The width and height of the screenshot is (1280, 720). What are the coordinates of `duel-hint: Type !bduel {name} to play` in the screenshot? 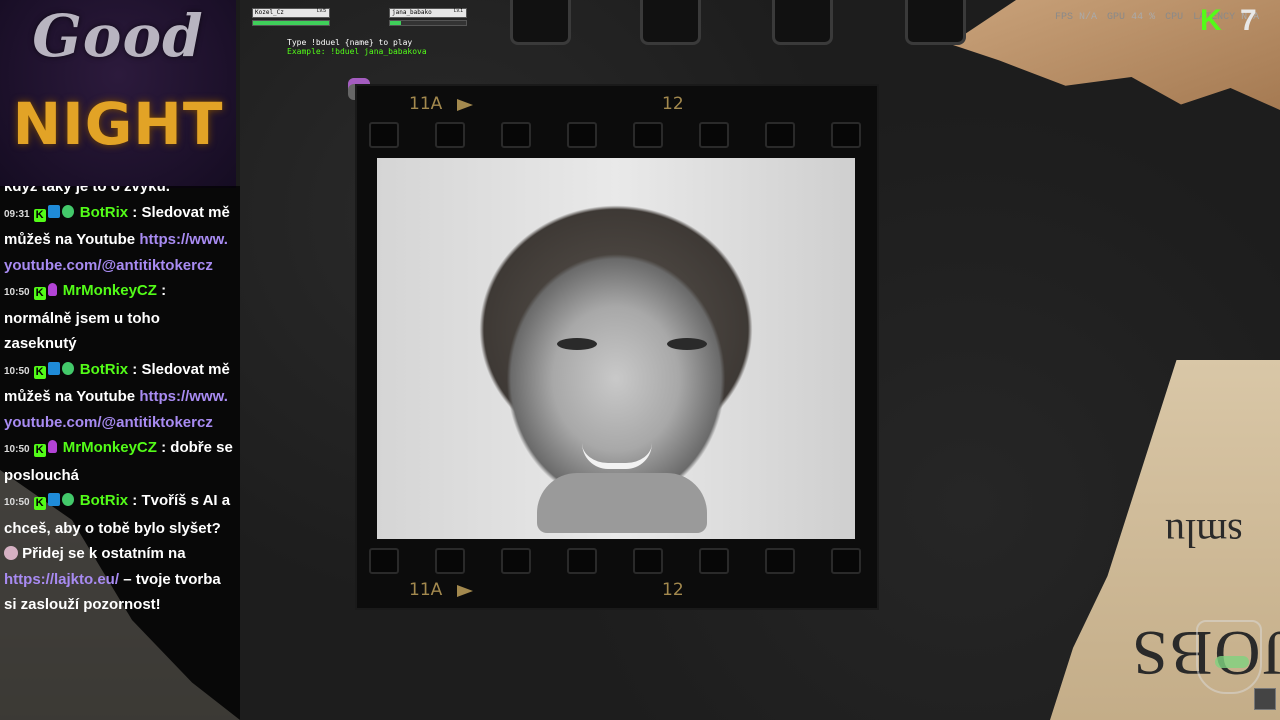 It's located at (350, 42).